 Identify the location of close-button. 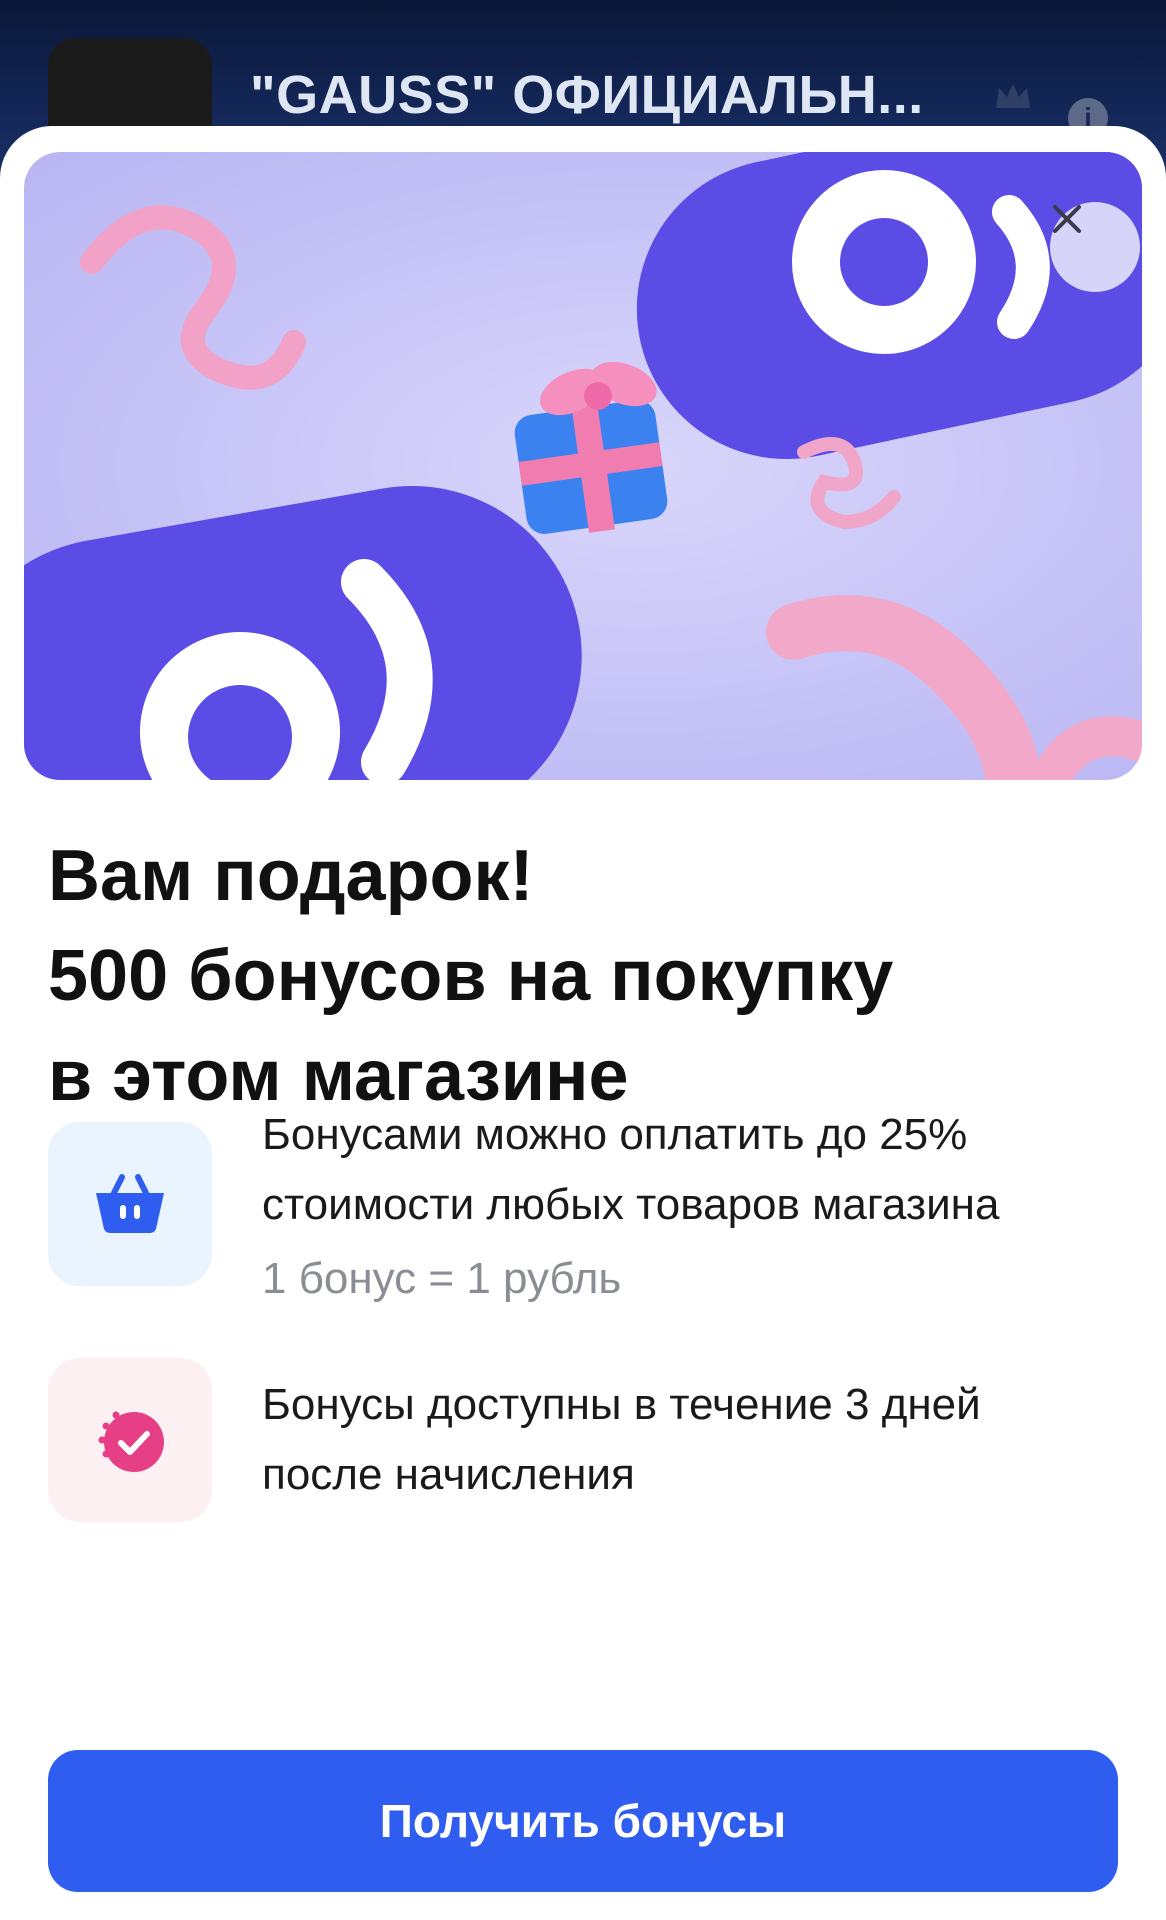
(1095, 247).